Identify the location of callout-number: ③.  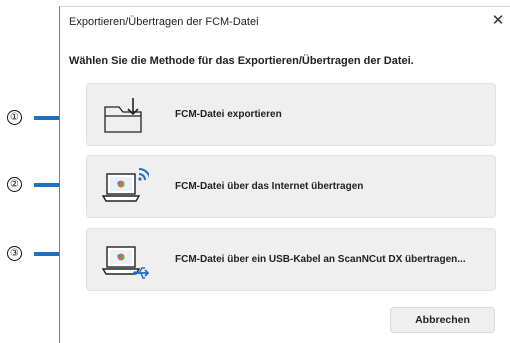
(14, 253).